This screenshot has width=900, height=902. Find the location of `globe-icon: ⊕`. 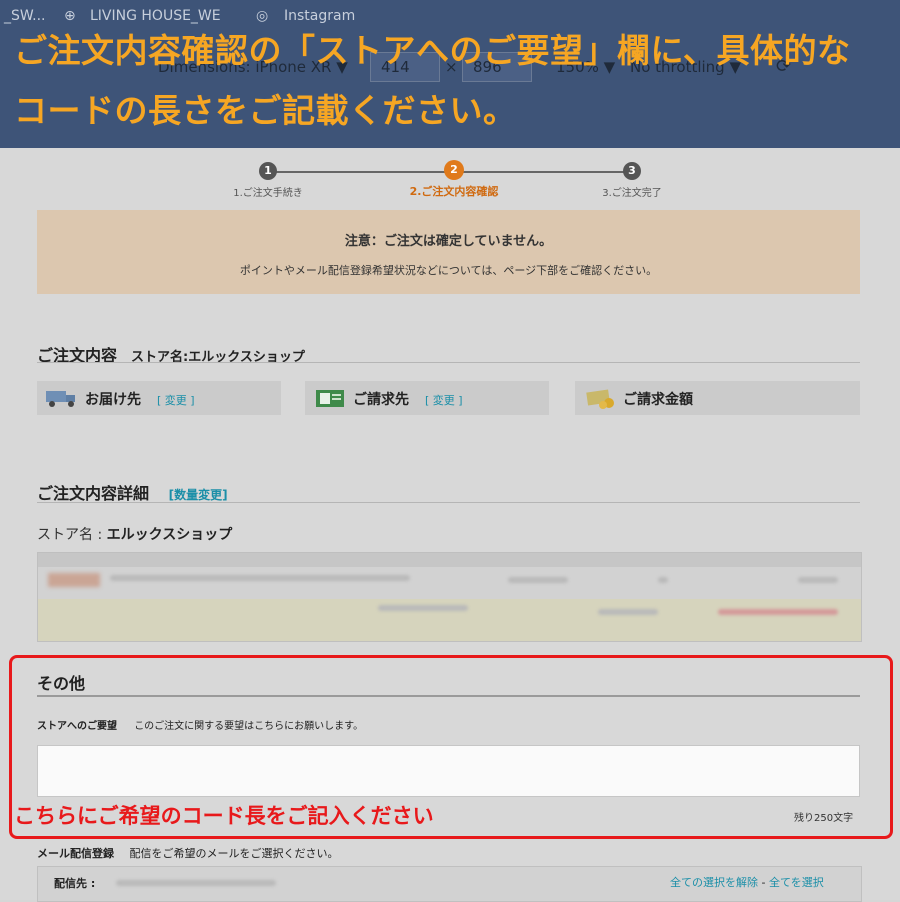

globe-icon: ⊕ is located at coordinates (70, 16).